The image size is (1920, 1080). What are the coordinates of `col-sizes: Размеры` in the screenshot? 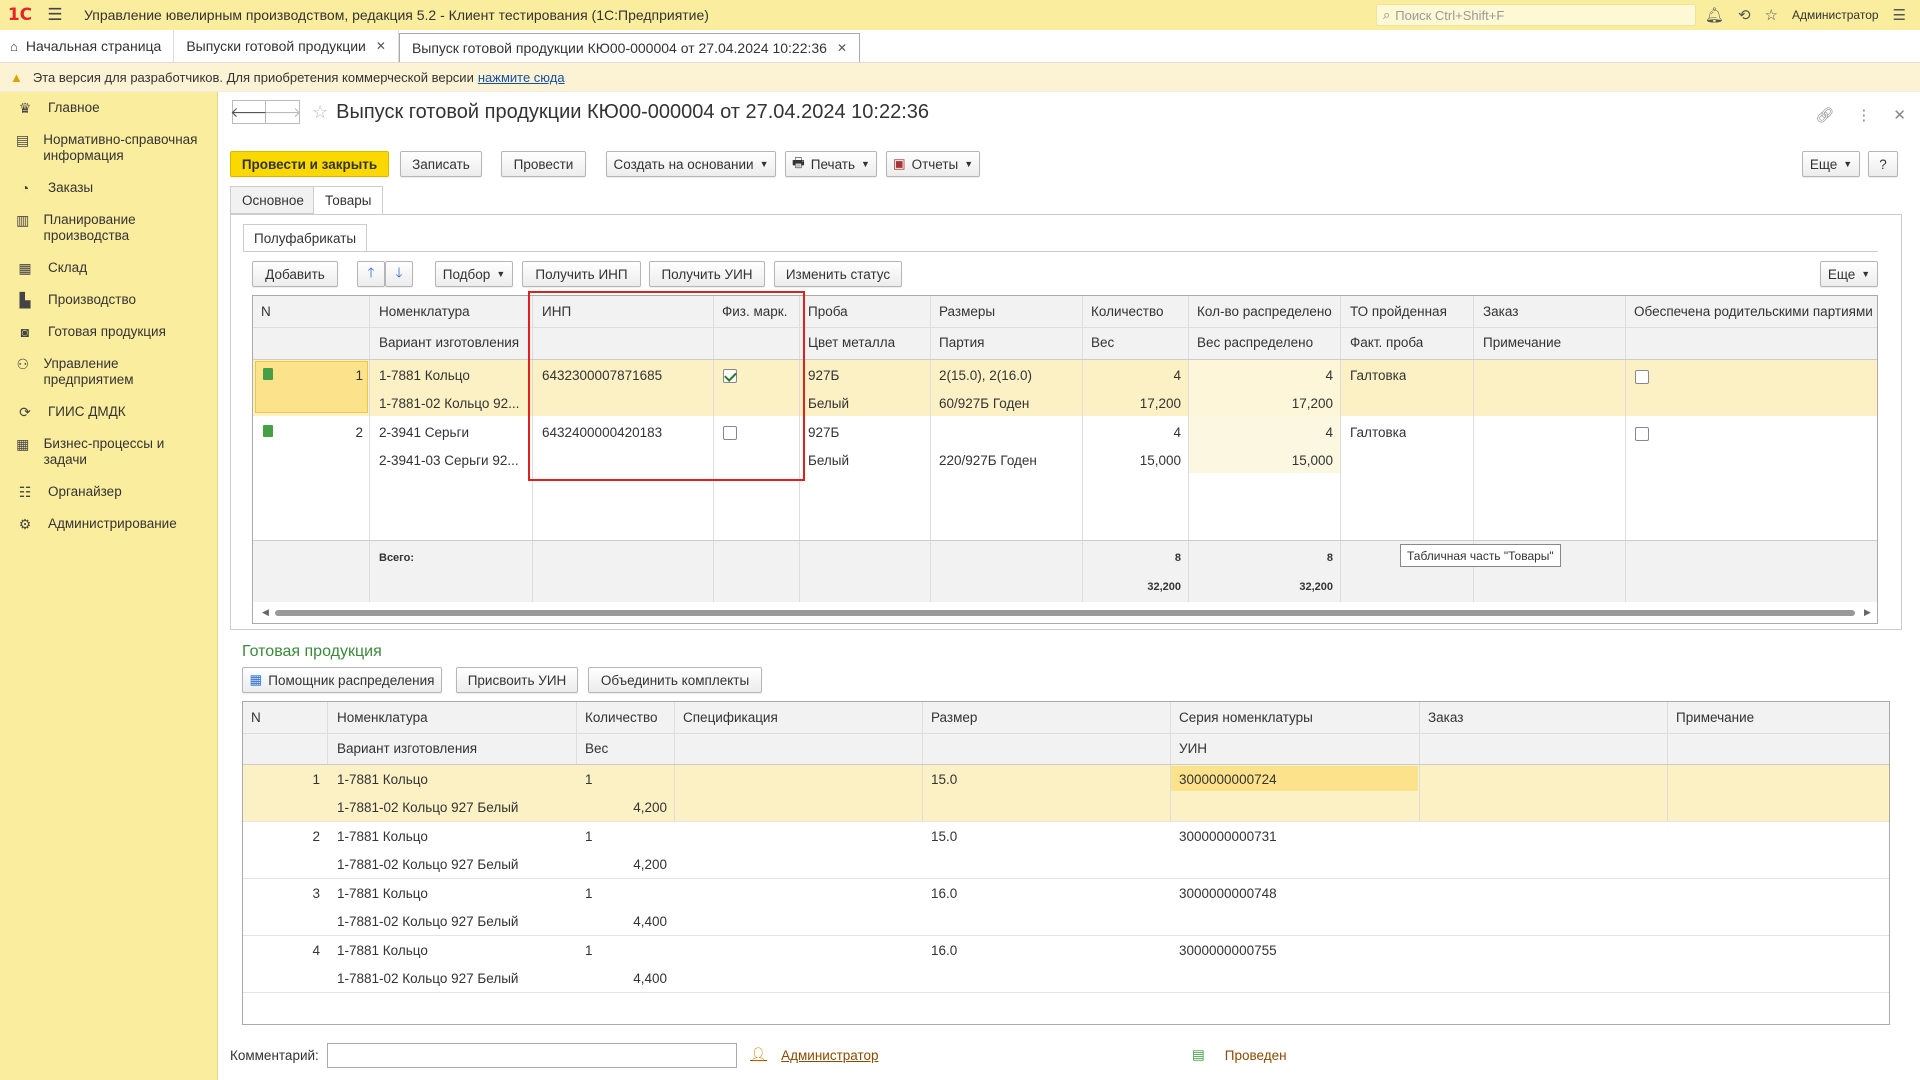 It's located at (967, 312).